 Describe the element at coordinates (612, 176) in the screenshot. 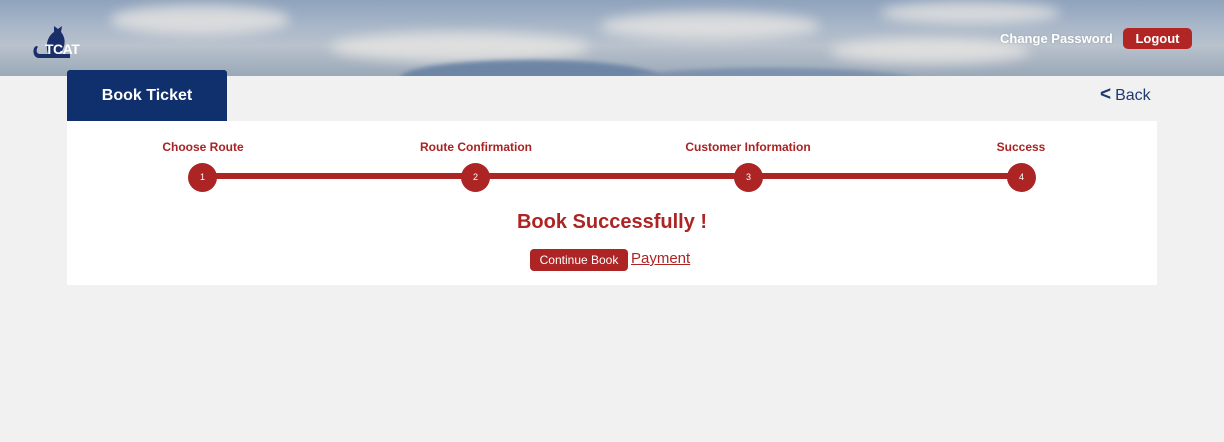

I see `progress-line` at that location.